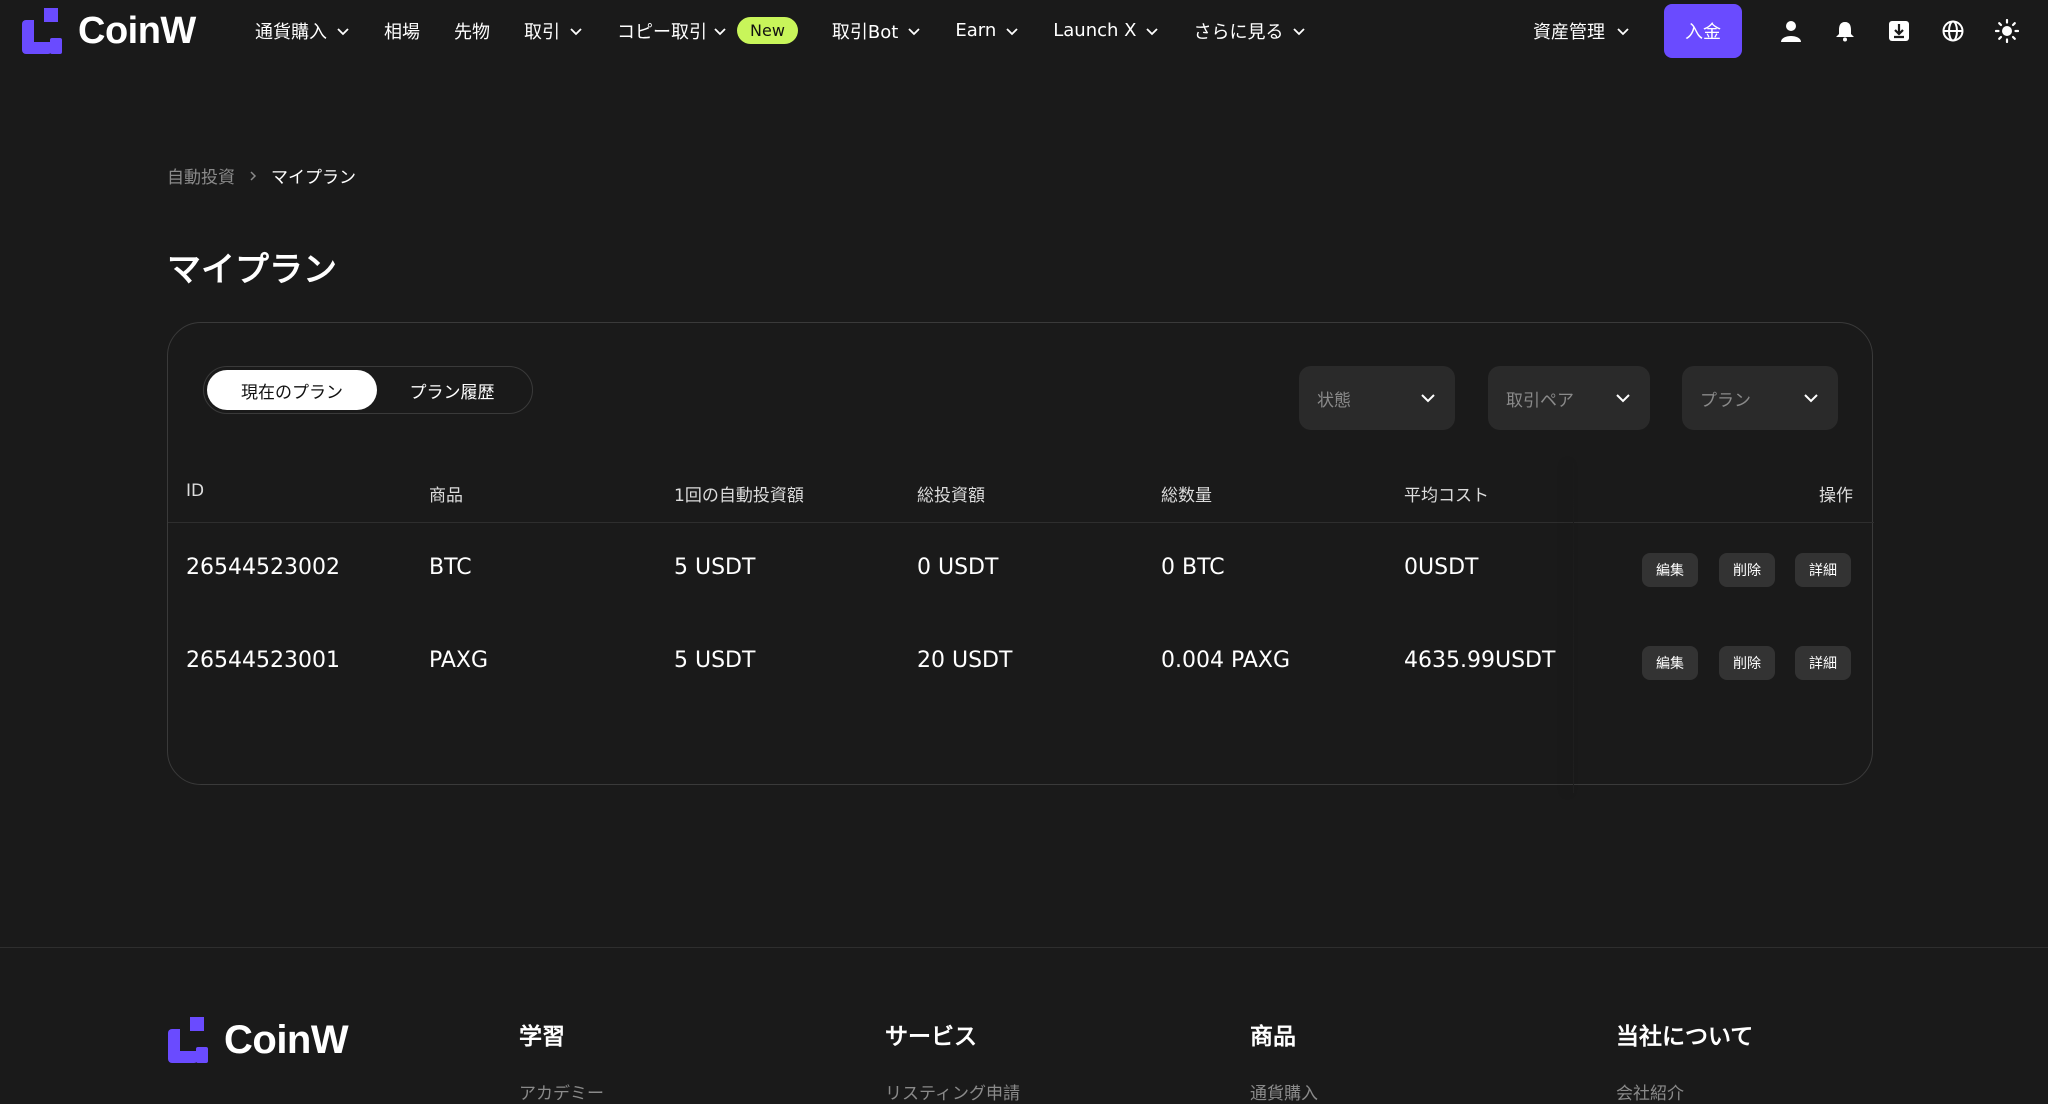  What do you see at coordinates (1377, 398) in the screenshot?
I see `status-filter-select: 状態` at bounding box center [1377, 398].